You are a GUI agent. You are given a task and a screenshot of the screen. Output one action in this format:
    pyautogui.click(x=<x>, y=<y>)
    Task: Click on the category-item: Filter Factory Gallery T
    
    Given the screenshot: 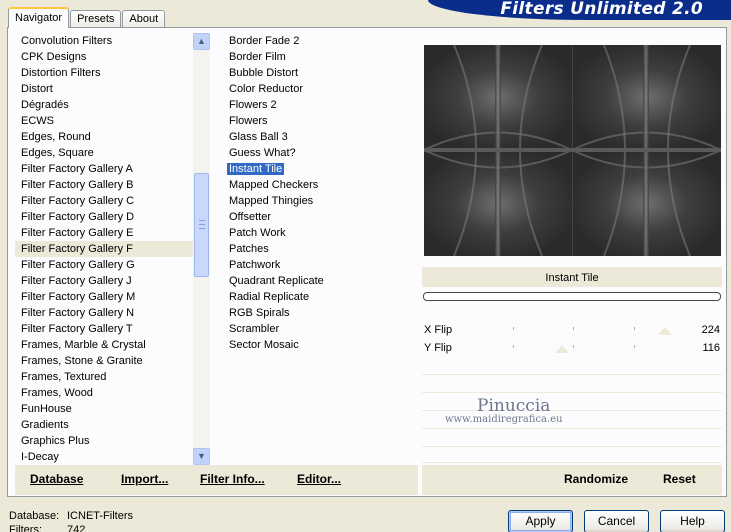 What is the action you would take?
    pyautogui.click(x=104, y=329)
    